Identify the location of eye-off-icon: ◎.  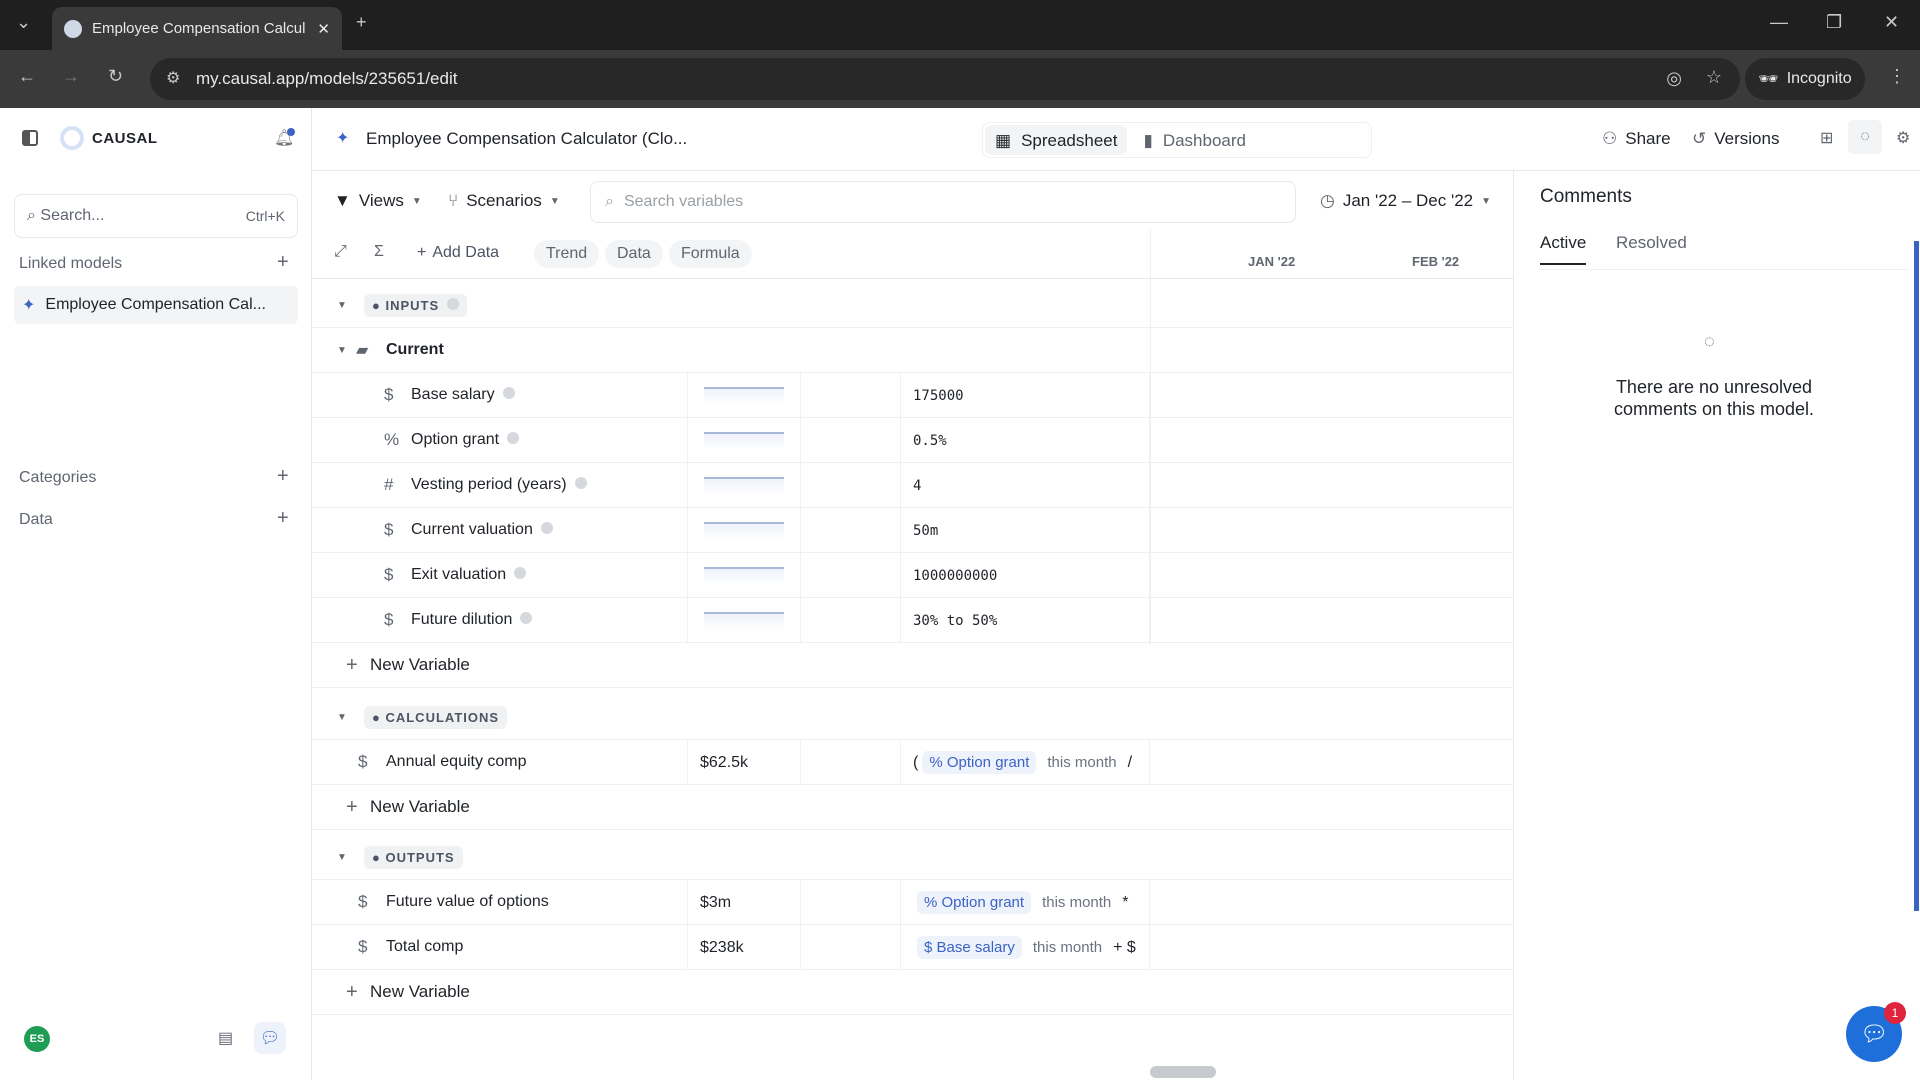
(1674, 78).